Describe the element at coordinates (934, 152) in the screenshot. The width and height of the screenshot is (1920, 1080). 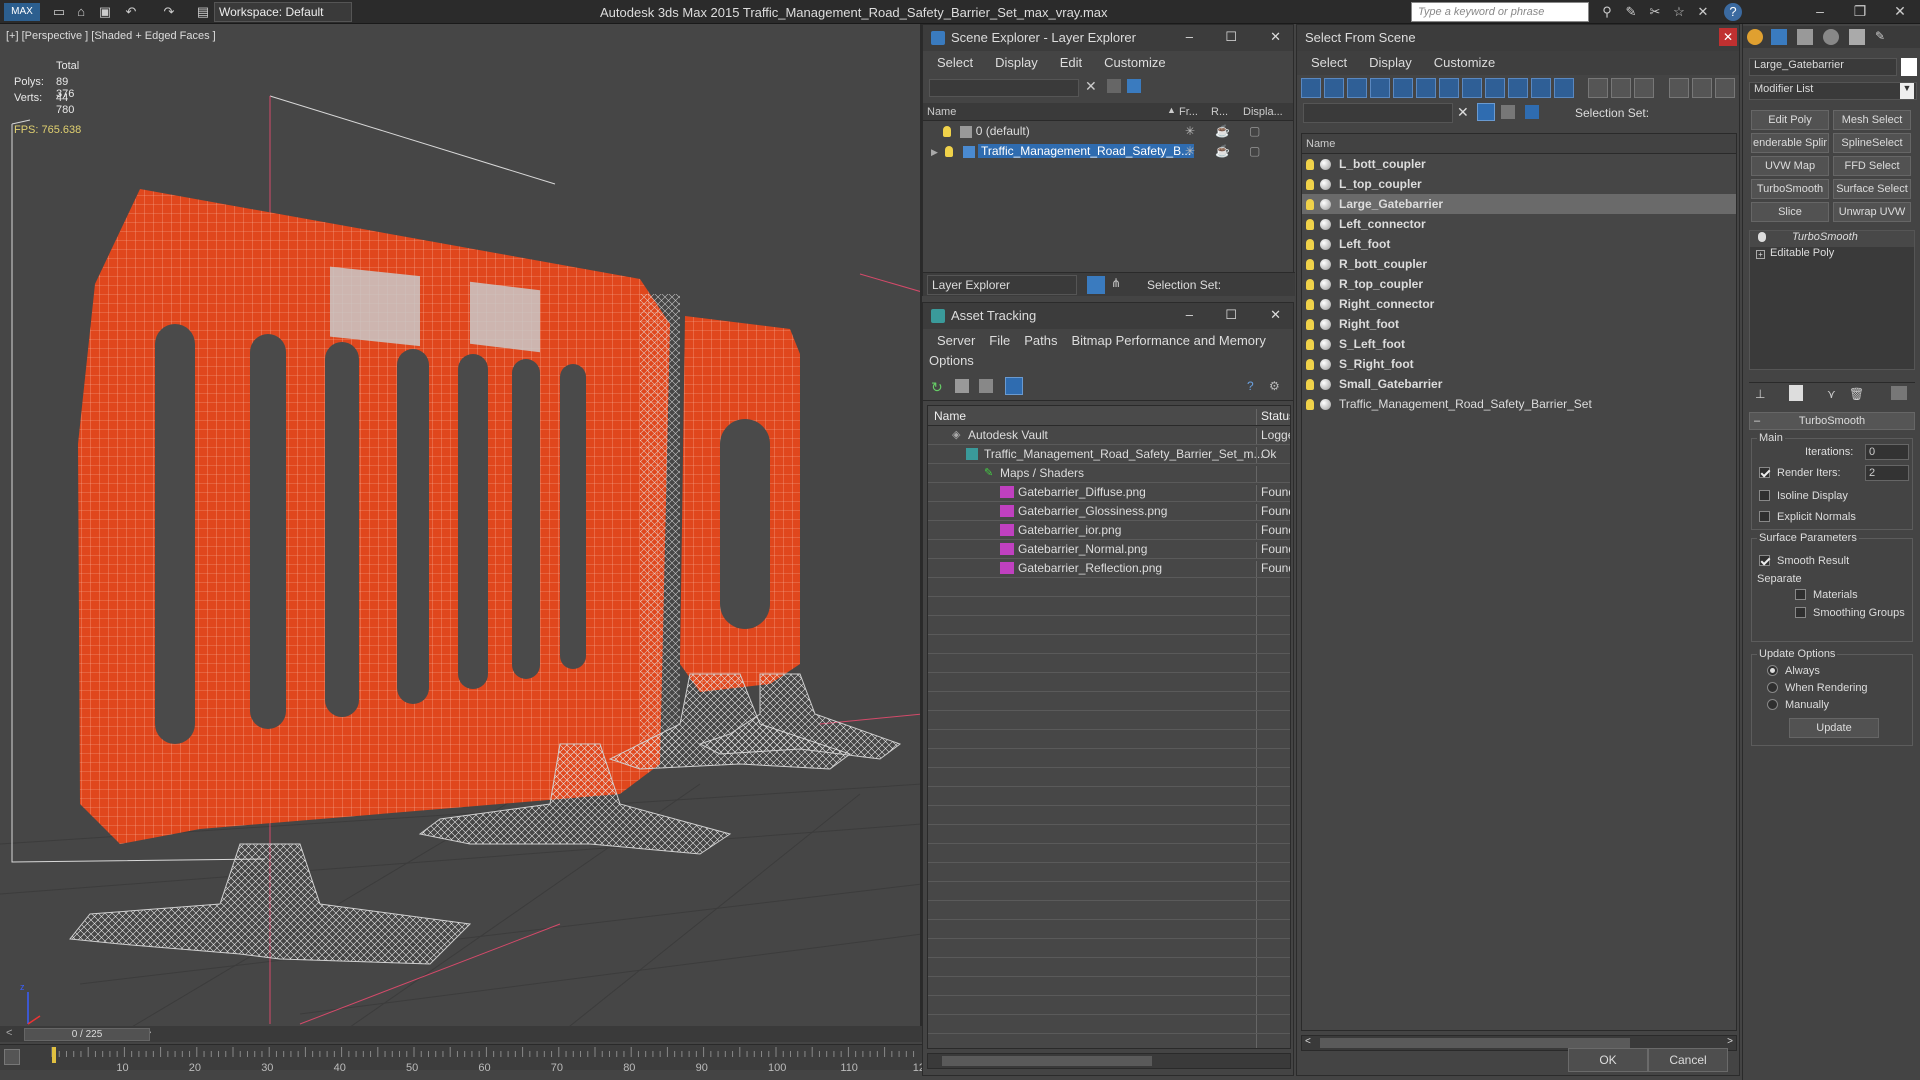
I see `expand-arrow-icon: ▶` at that location.